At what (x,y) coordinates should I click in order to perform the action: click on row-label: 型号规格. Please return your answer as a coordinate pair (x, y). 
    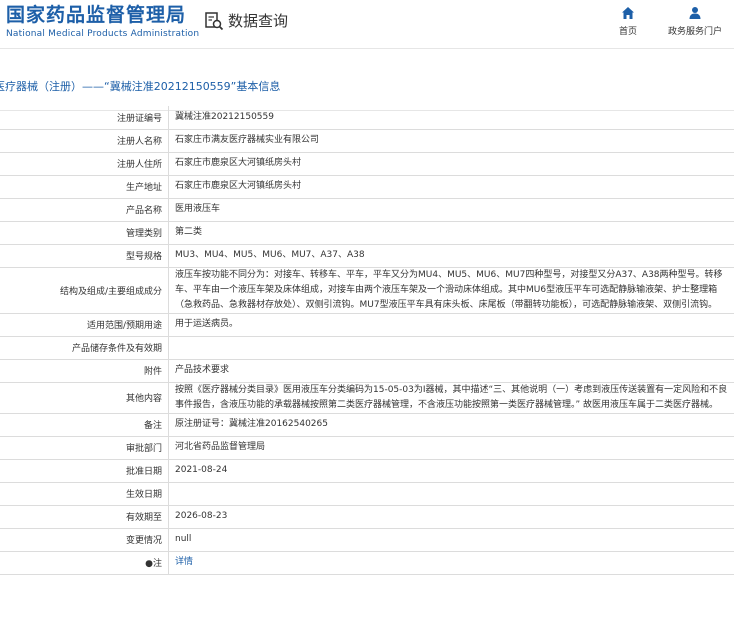
    Looking at the image, I should click on (84, 256).